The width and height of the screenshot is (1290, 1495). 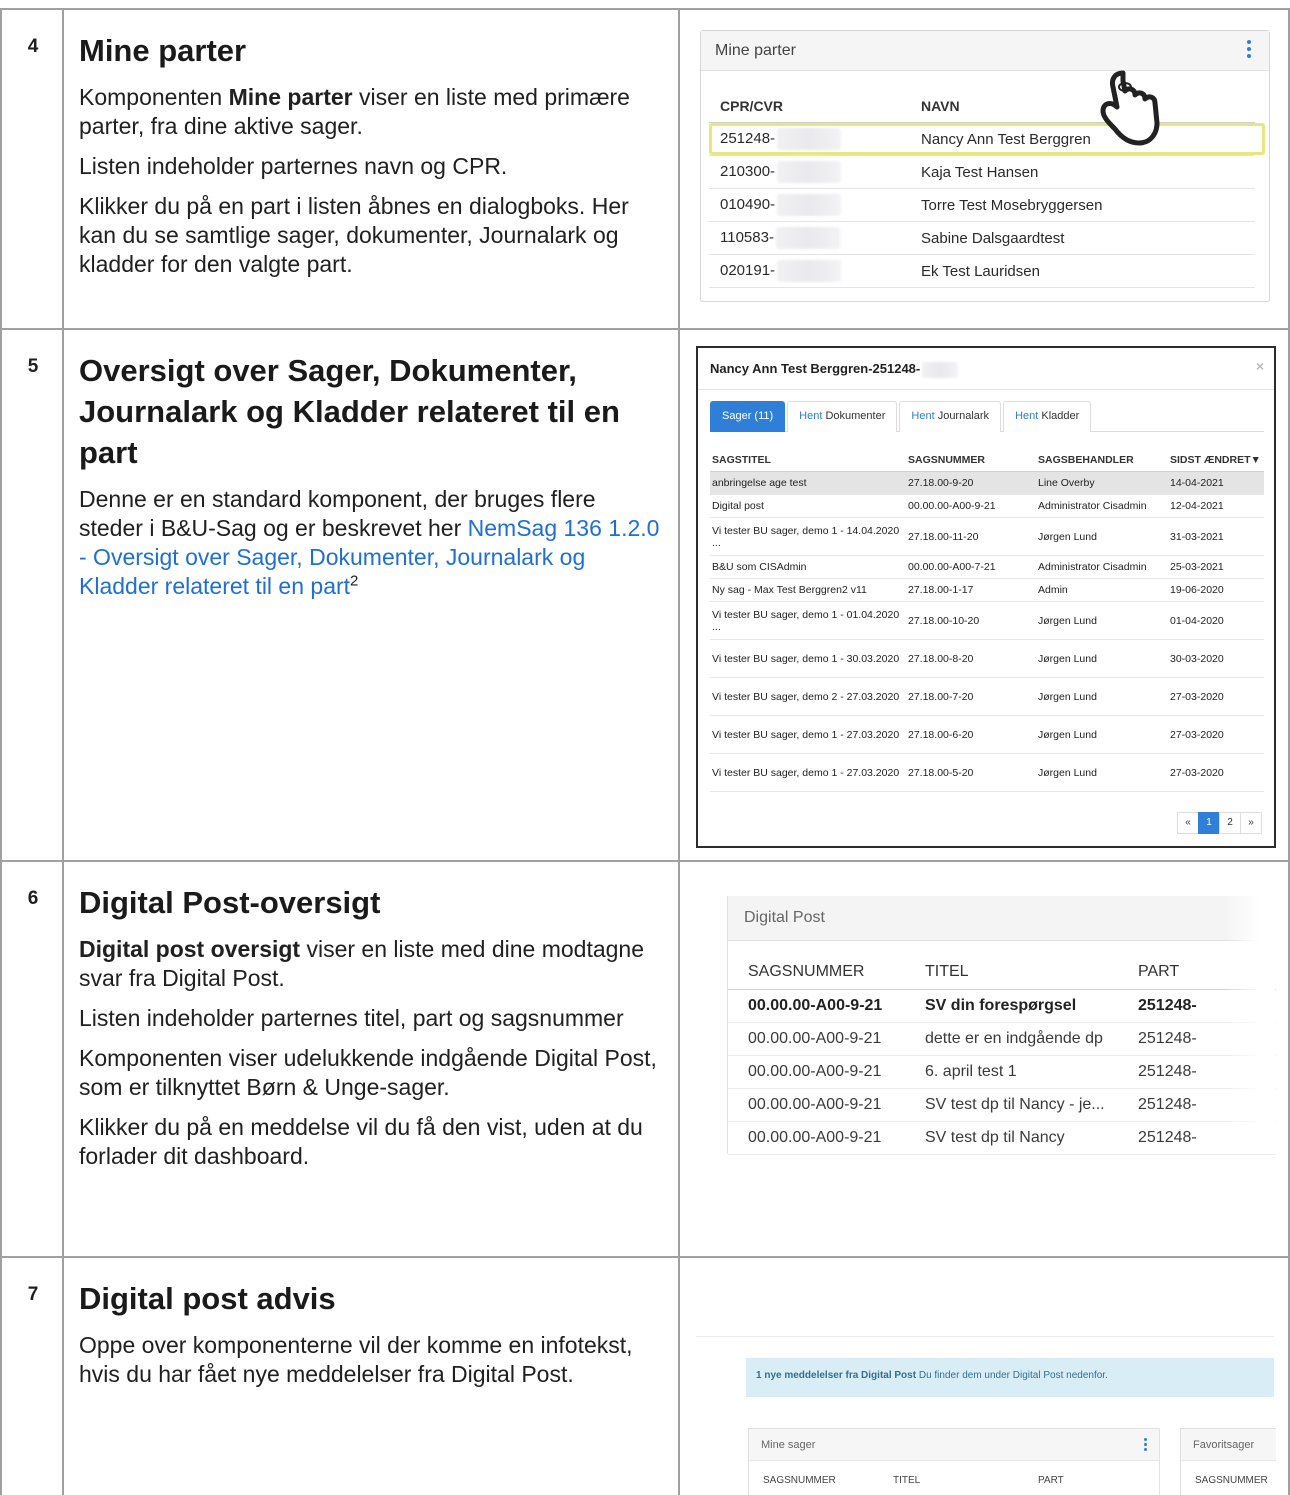 I want to click on widget-title: Mine parter, so click(x=755, y=50).